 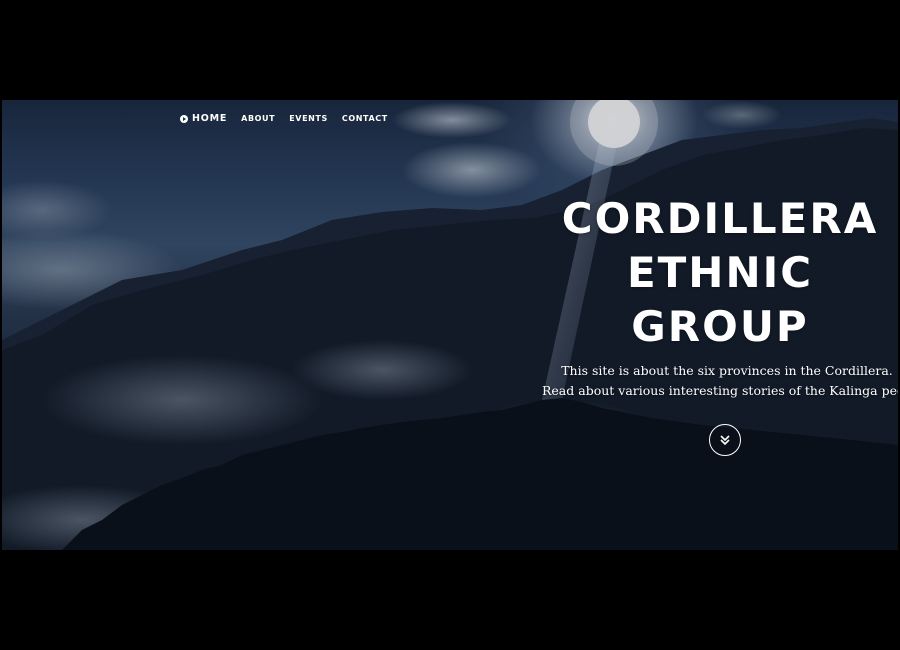 I want to click on page-title: CORDILLERA ETHNIC GROUP, so click(x=720, y=273).